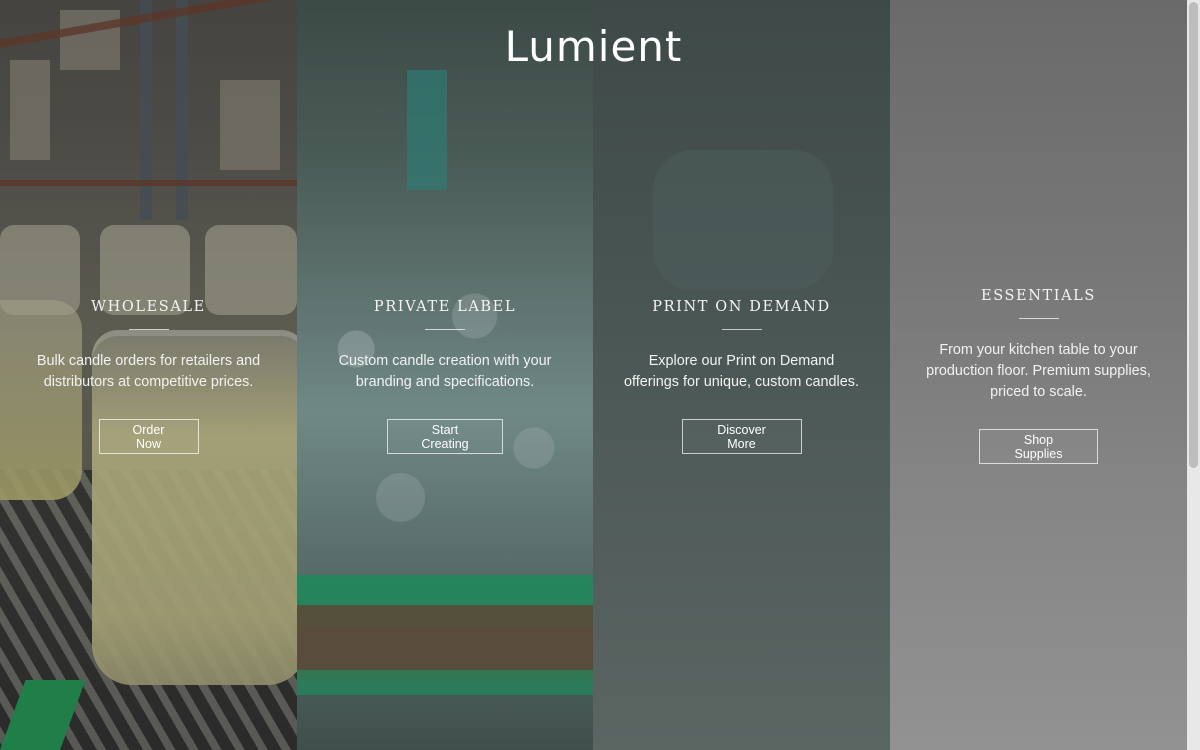 This screenshot has width=1200, height=750. What do you see at coordinates (1193, 235) in the screenshot?
I see `scrollbar-thumb` at bounding box center [1193, 235].